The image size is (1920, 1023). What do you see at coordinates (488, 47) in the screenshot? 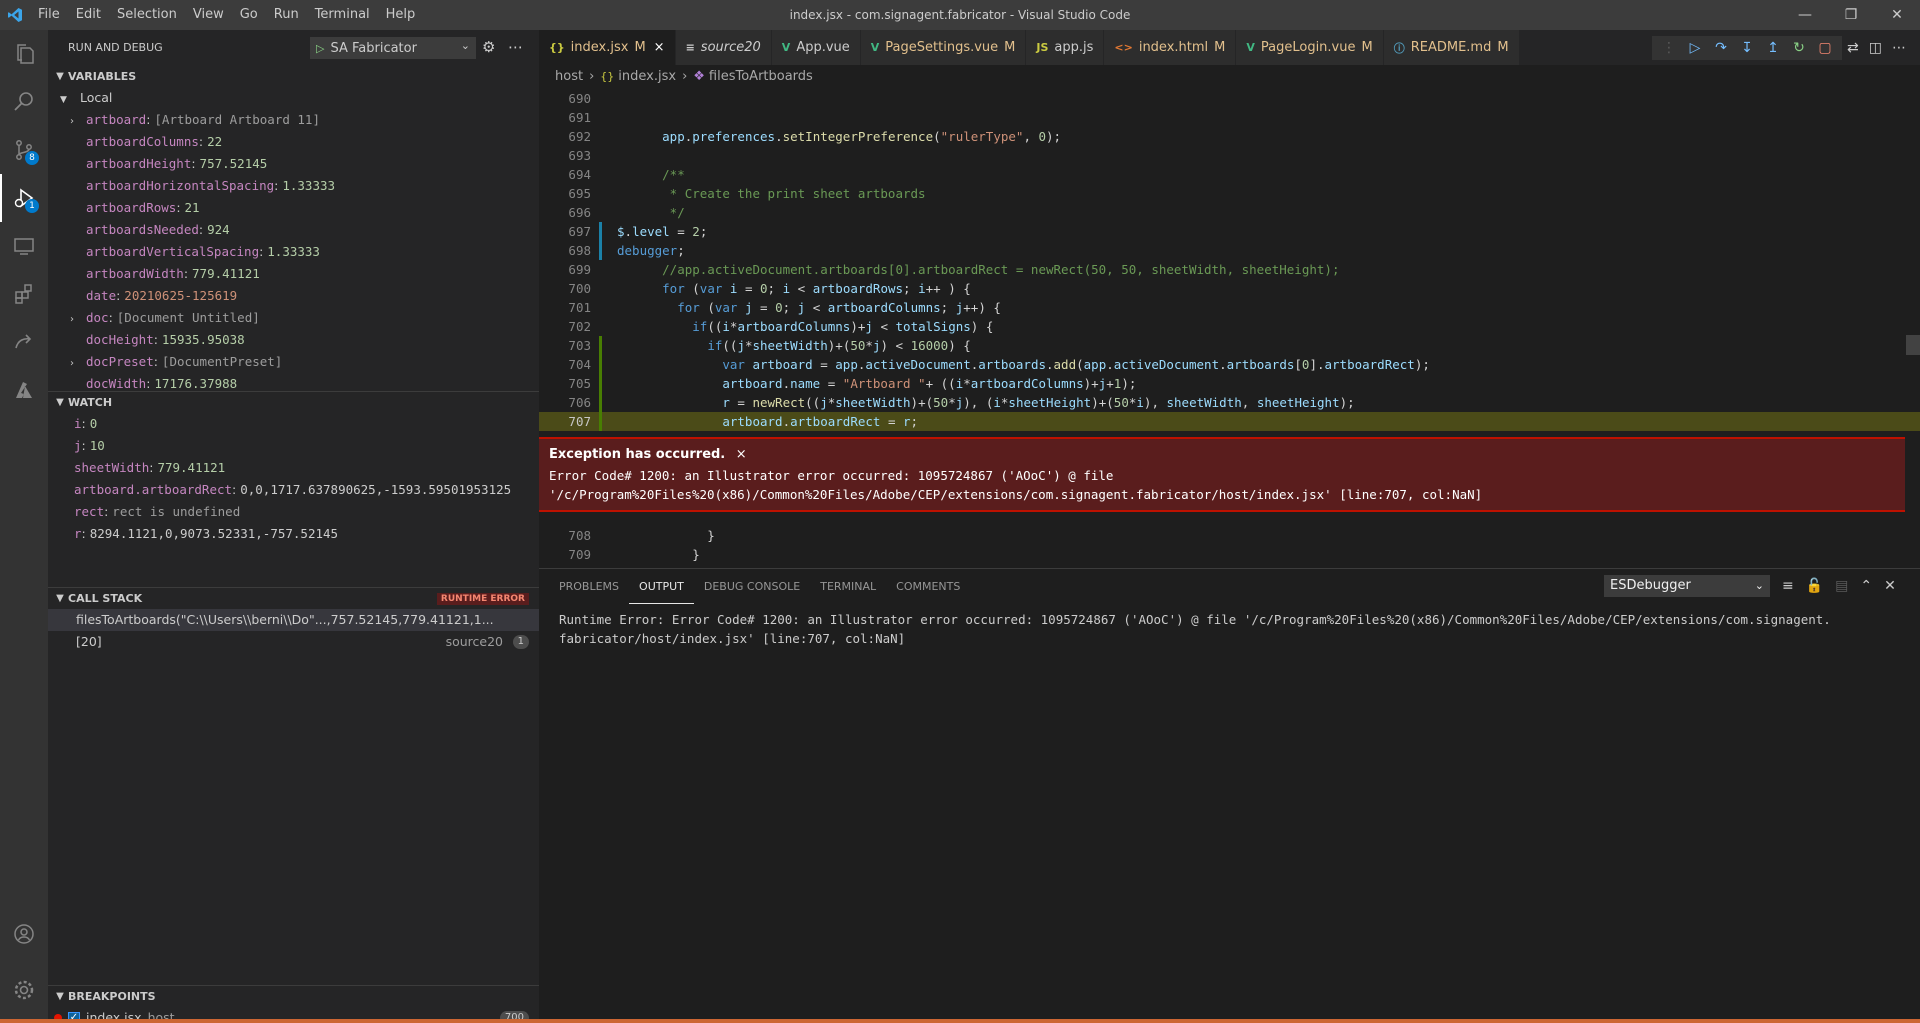
I see `open-launch-json-gear-icon: ⚙` at bounding box center [488, 47].